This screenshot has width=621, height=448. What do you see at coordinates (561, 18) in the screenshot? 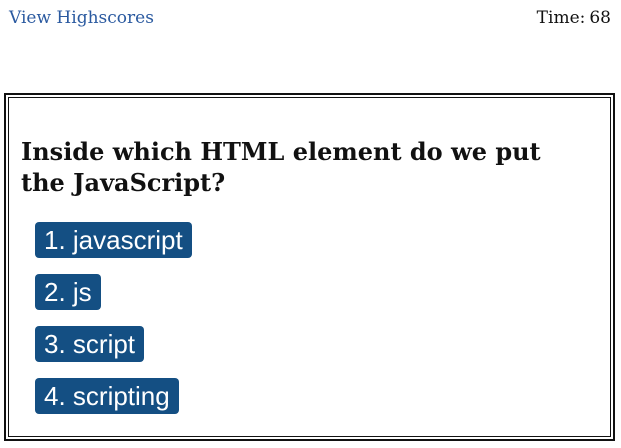
I see `timer-label: Time:` at bounding box center [561, 18].